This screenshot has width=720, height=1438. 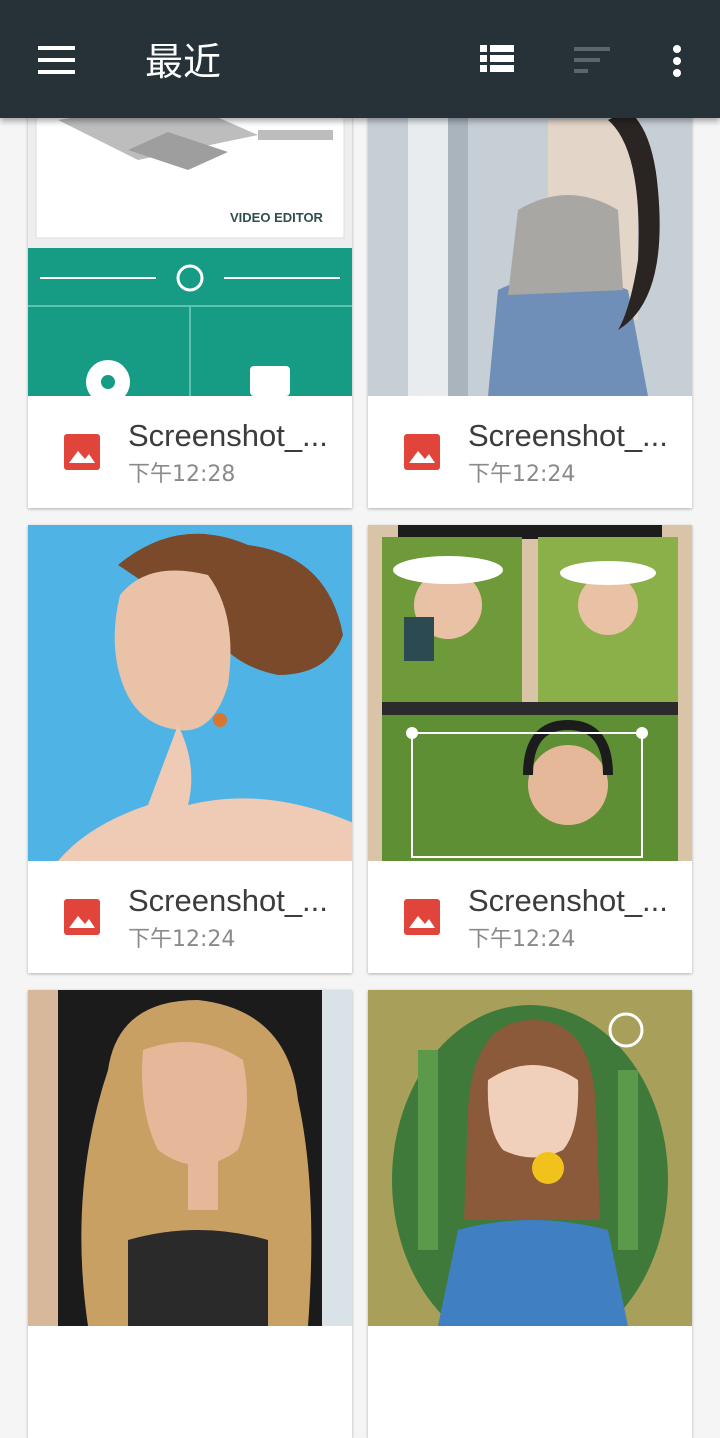 I want to click on sort-button, so click(x=592, y=61).